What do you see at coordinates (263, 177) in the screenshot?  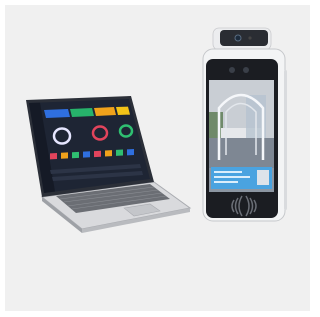 I see `info-photo` at bounding box center [263, 177].